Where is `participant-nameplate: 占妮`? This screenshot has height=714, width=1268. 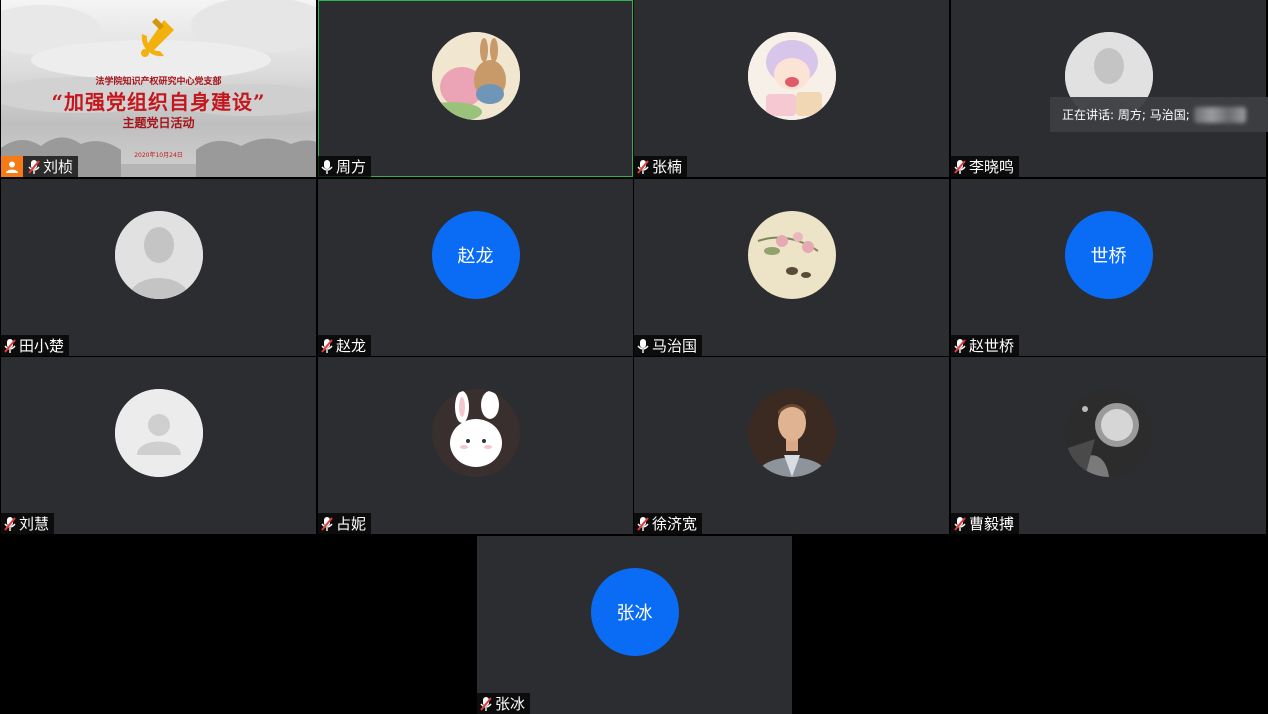 participant-nameplate: 占妮 is located at coordinates (345, 523).